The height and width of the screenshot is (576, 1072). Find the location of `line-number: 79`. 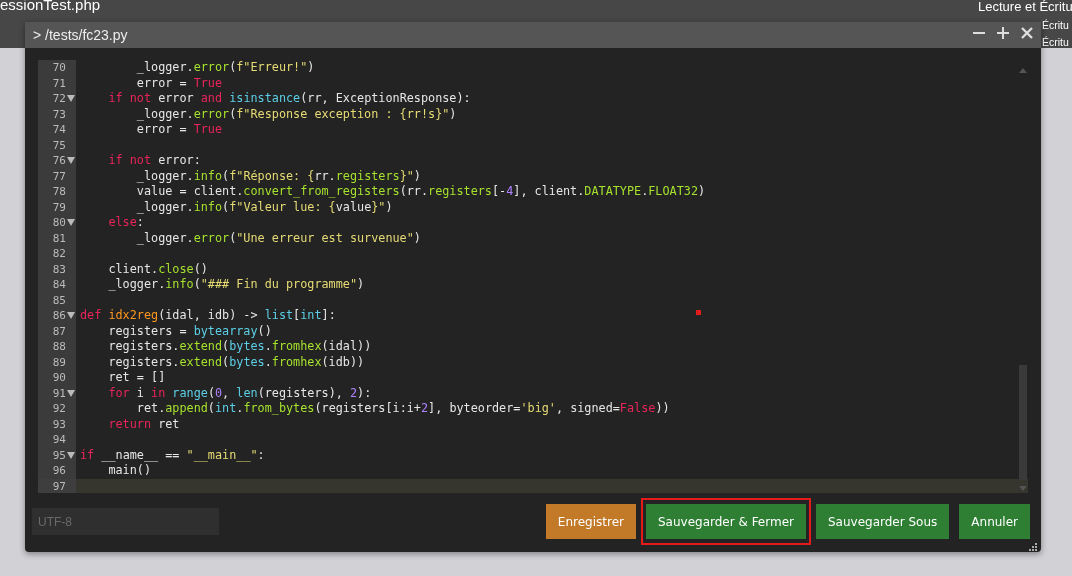

line-number: 79 is located at coordinates (58, 207).